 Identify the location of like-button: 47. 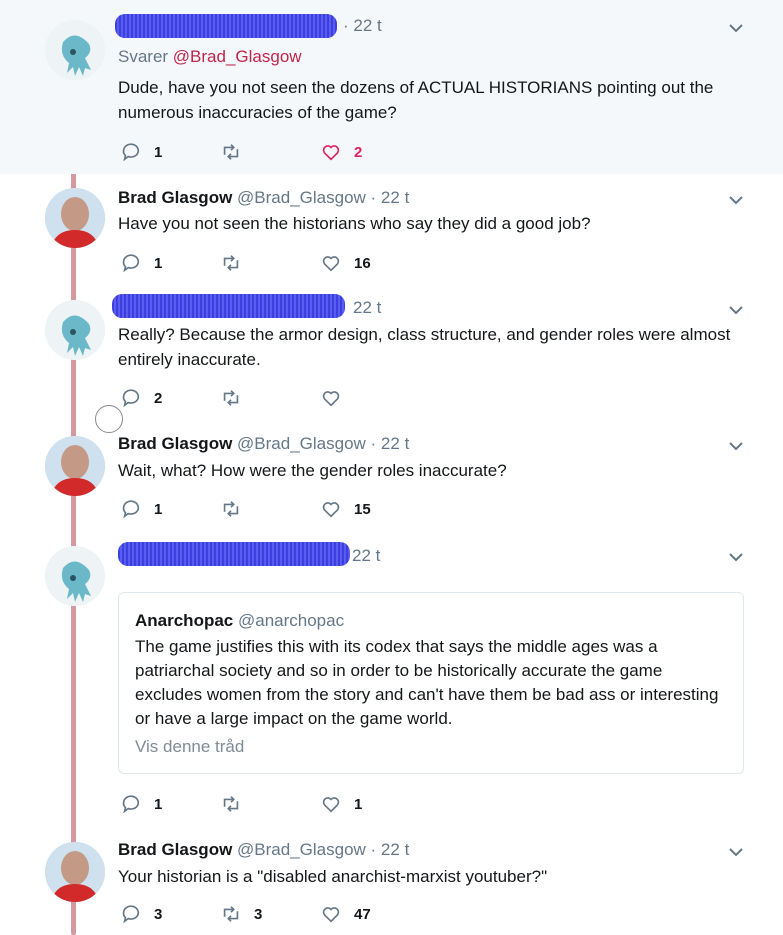
(345, 914).